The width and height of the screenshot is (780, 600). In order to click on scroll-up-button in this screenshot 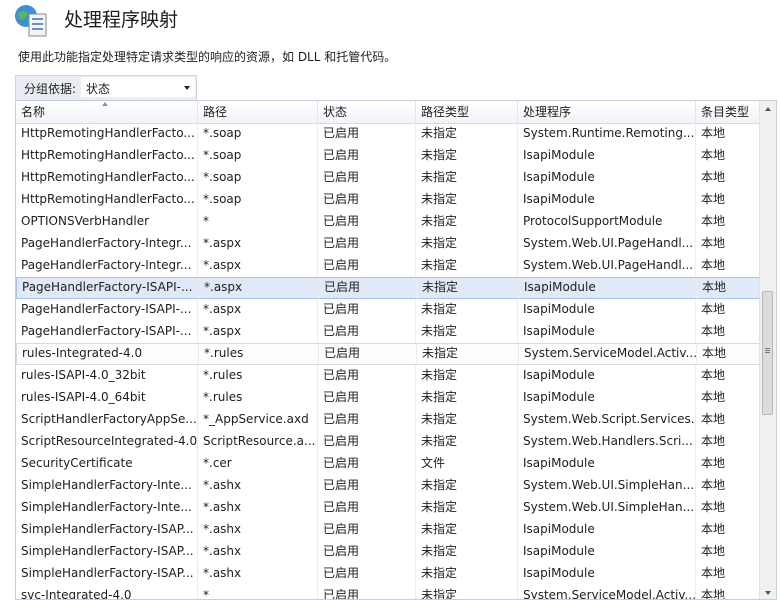, I will do `click(768, 109)`.